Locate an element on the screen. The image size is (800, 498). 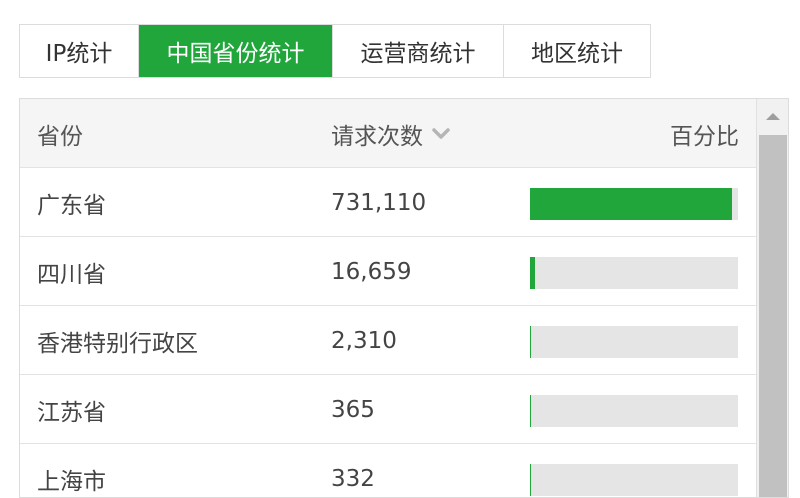
header-requests-sortable: 请求次数 is located at coordinates (391, 133).